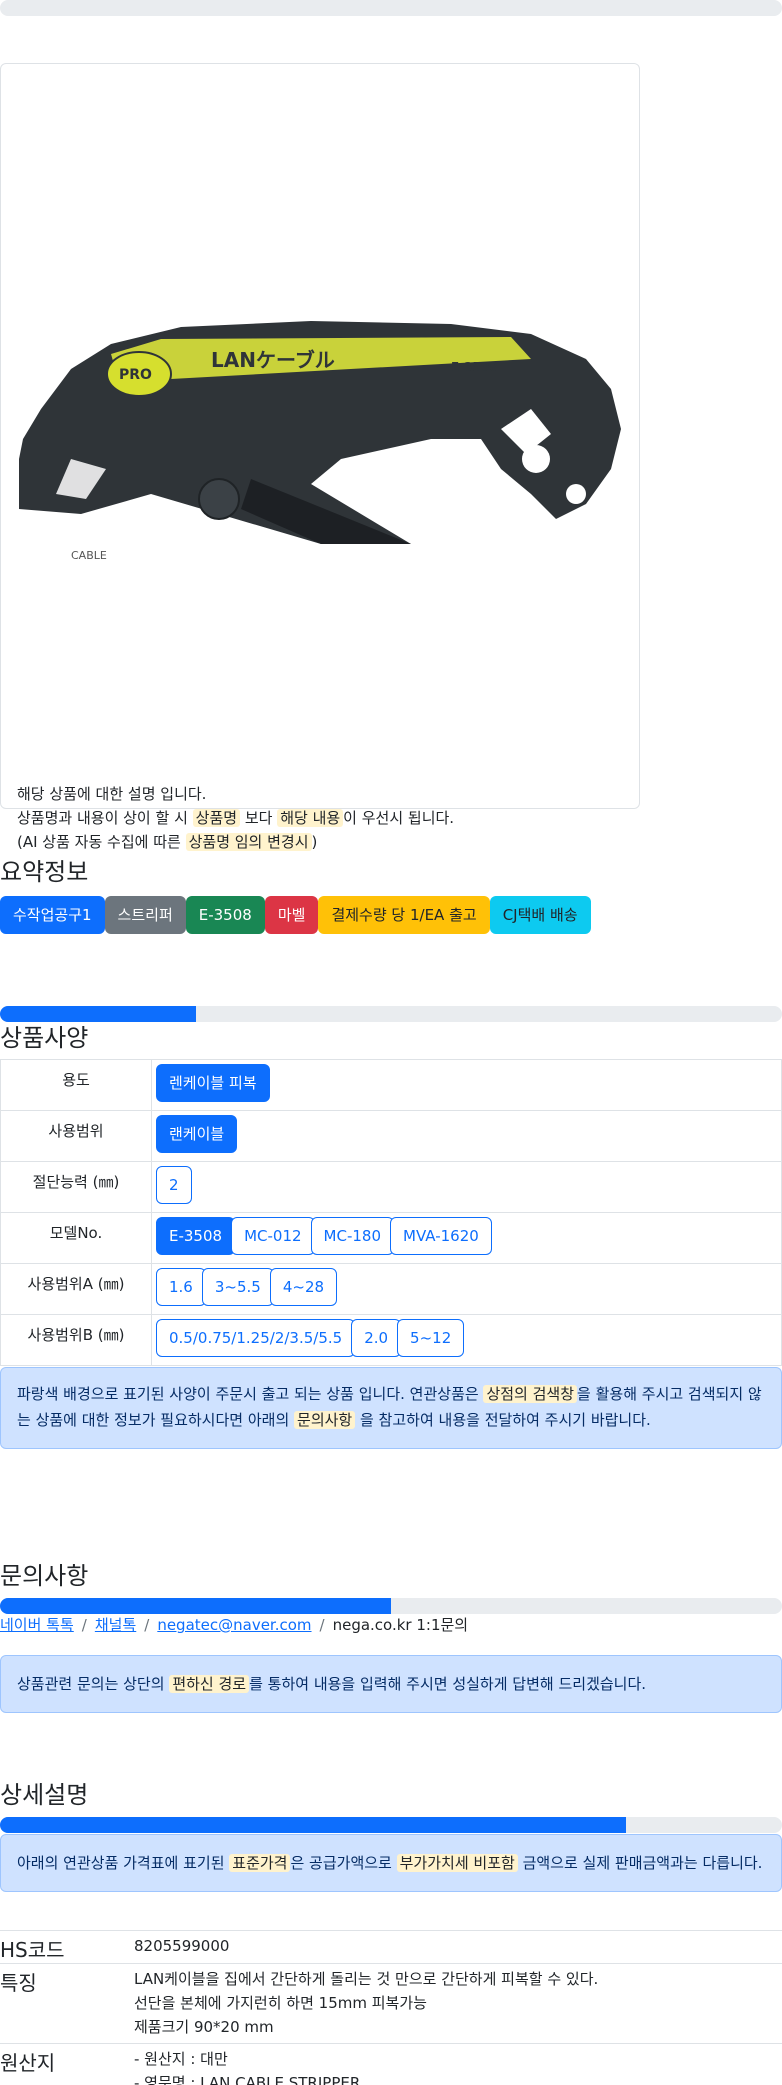 The height and width of the screenshot is (2085, 782). What do you see at coordinates (167, 842) in the screenshot?
I see `notice-line-3: (AI 상품 자동 수집에 따른 상품명 임의 변경시)` at bounding box center [167, 842].